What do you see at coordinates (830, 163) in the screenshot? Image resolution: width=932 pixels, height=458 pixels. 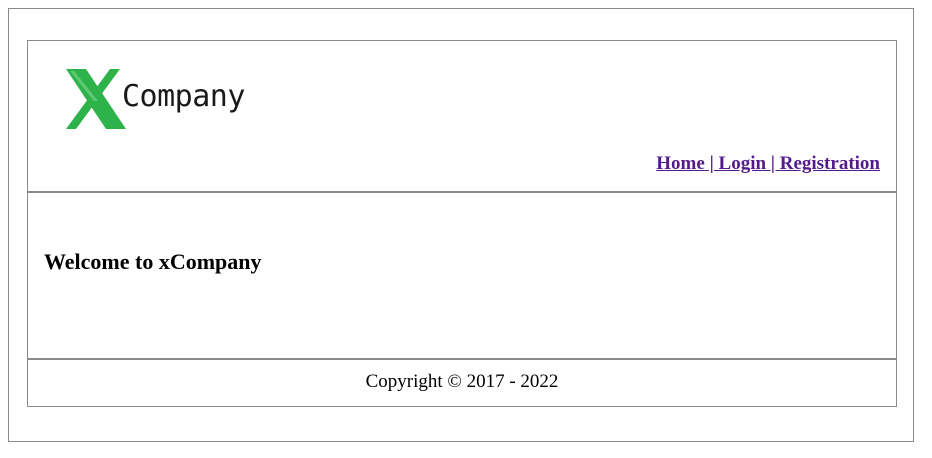 I see `nav-registration-link: Registration` at bounding box center [830, 163].